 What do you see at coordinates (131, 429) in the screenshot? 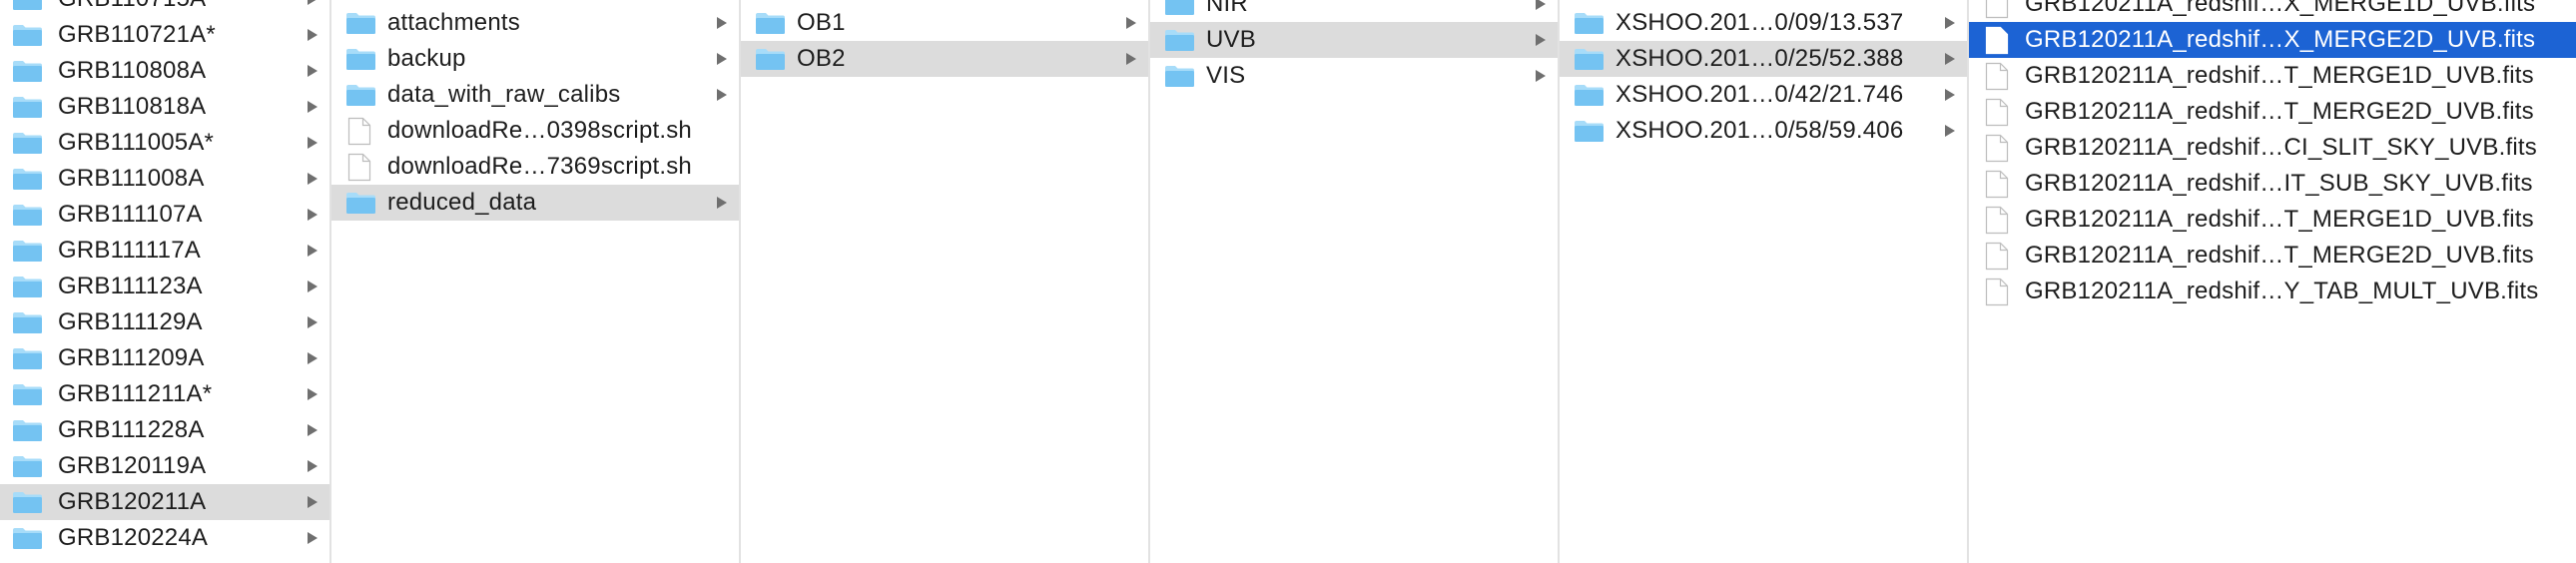
I see `folder-name: GRB111228A` at bounding box center [131, 429].